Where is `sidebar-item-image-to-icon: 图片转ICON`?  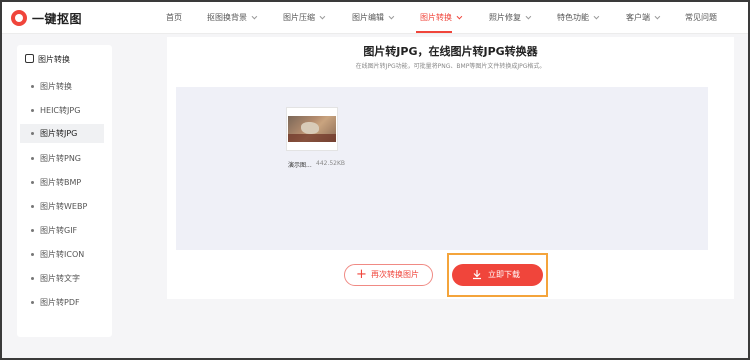 sidebar-item-image-to-icon: 图片转ICON is located at coordinates (62, 254).